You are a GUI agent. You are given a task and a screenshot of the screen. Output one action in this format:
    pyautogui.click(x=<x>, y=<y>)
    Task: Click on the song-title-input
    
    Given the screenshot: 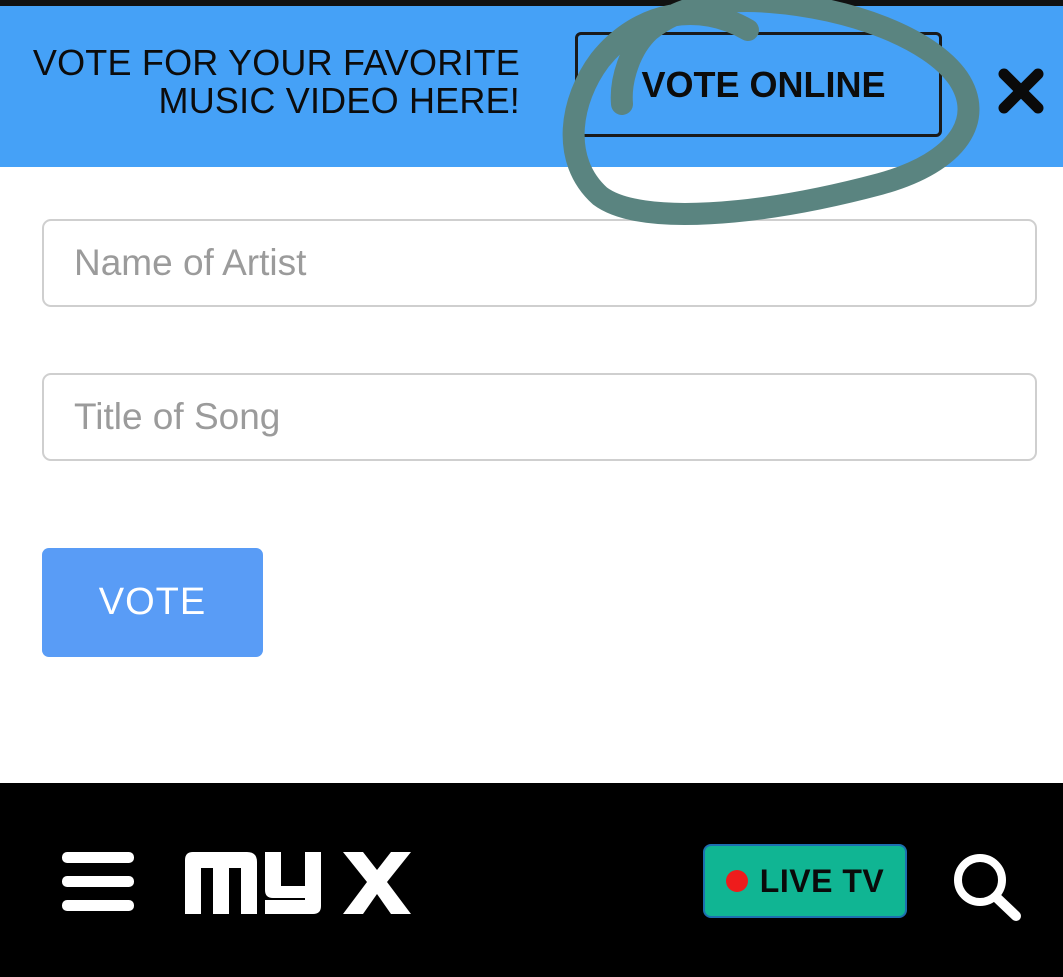 What is the action you would take?
    pyautogui.click(x=539, y=417)
    